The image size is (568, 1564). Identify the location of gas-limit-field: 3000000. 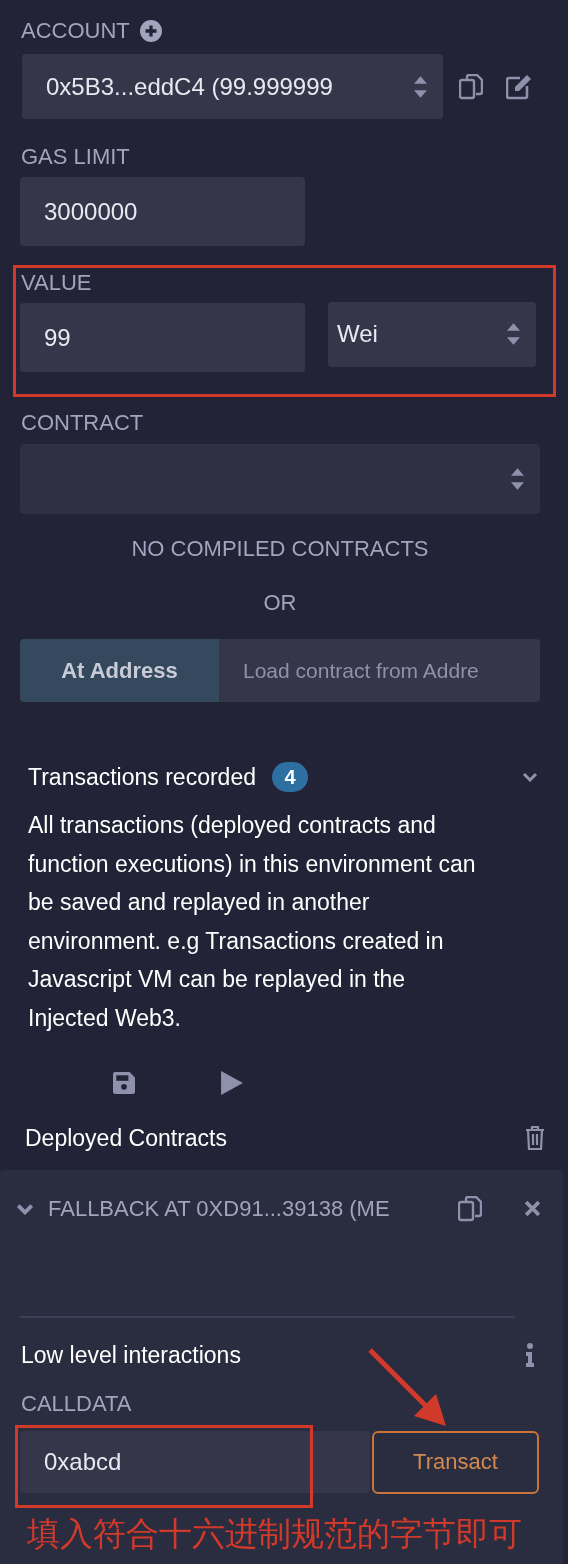
(162, 211).